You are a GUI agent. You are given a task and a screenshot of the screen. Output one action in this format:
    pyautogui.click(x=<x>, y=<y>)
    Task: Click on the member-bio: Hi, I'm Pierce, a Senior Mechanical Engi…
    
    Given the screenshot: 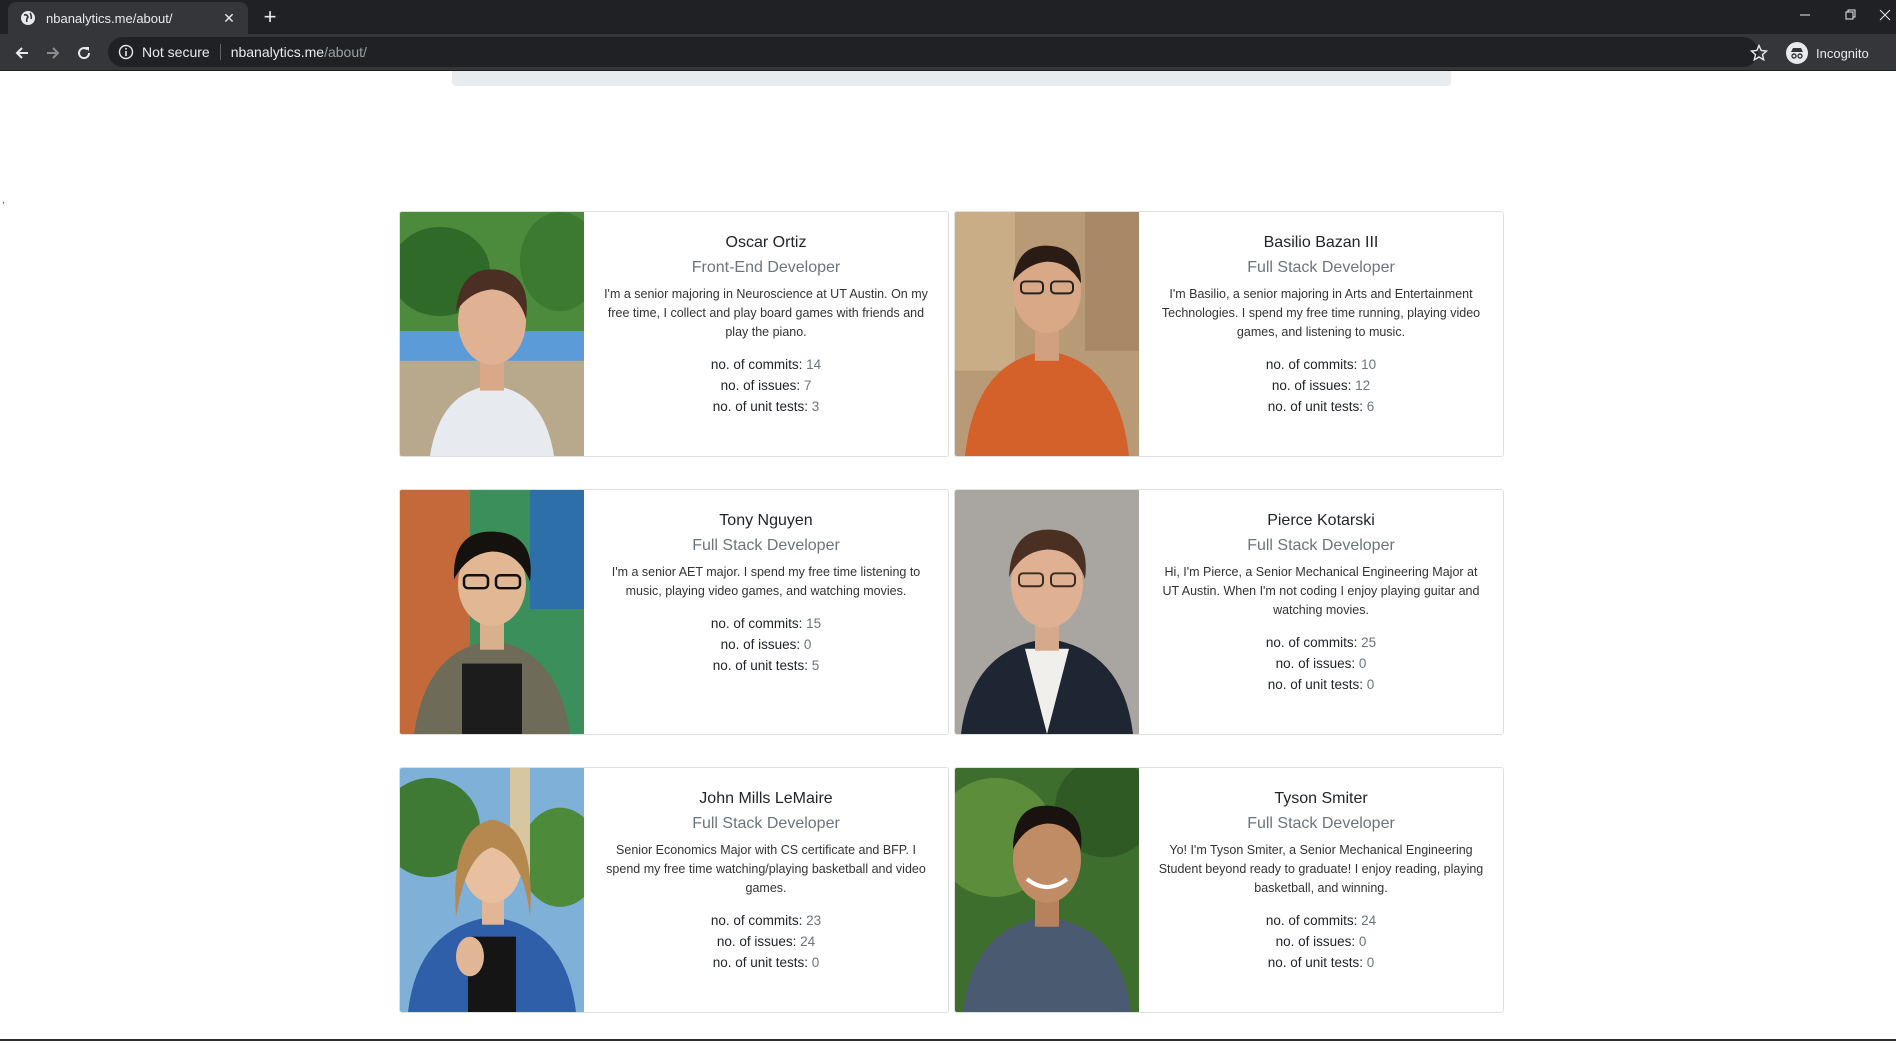 What is the action you would take?
    pyautogui.click(x=1321, y=591)
    